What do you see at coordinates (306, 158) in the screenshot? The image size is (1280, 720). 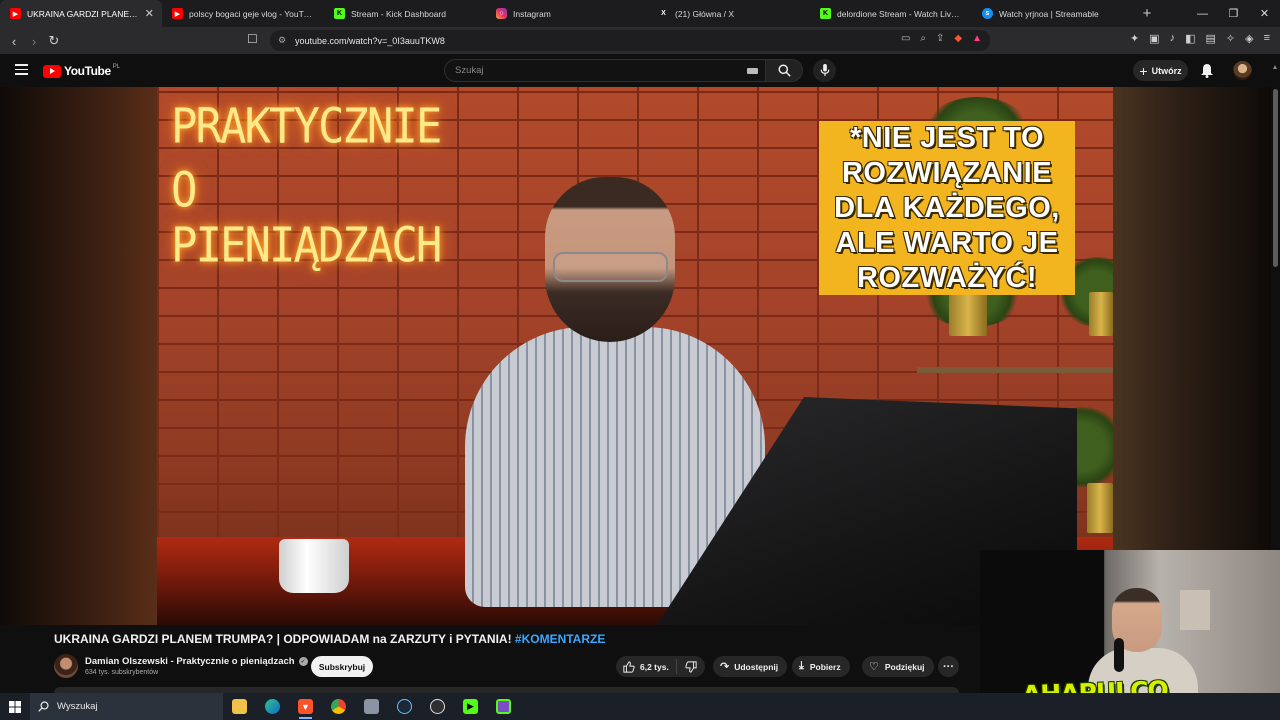 I see `neon-sign-line-1: PRAKTYCZNIE O` at bounding box center [306, 158].